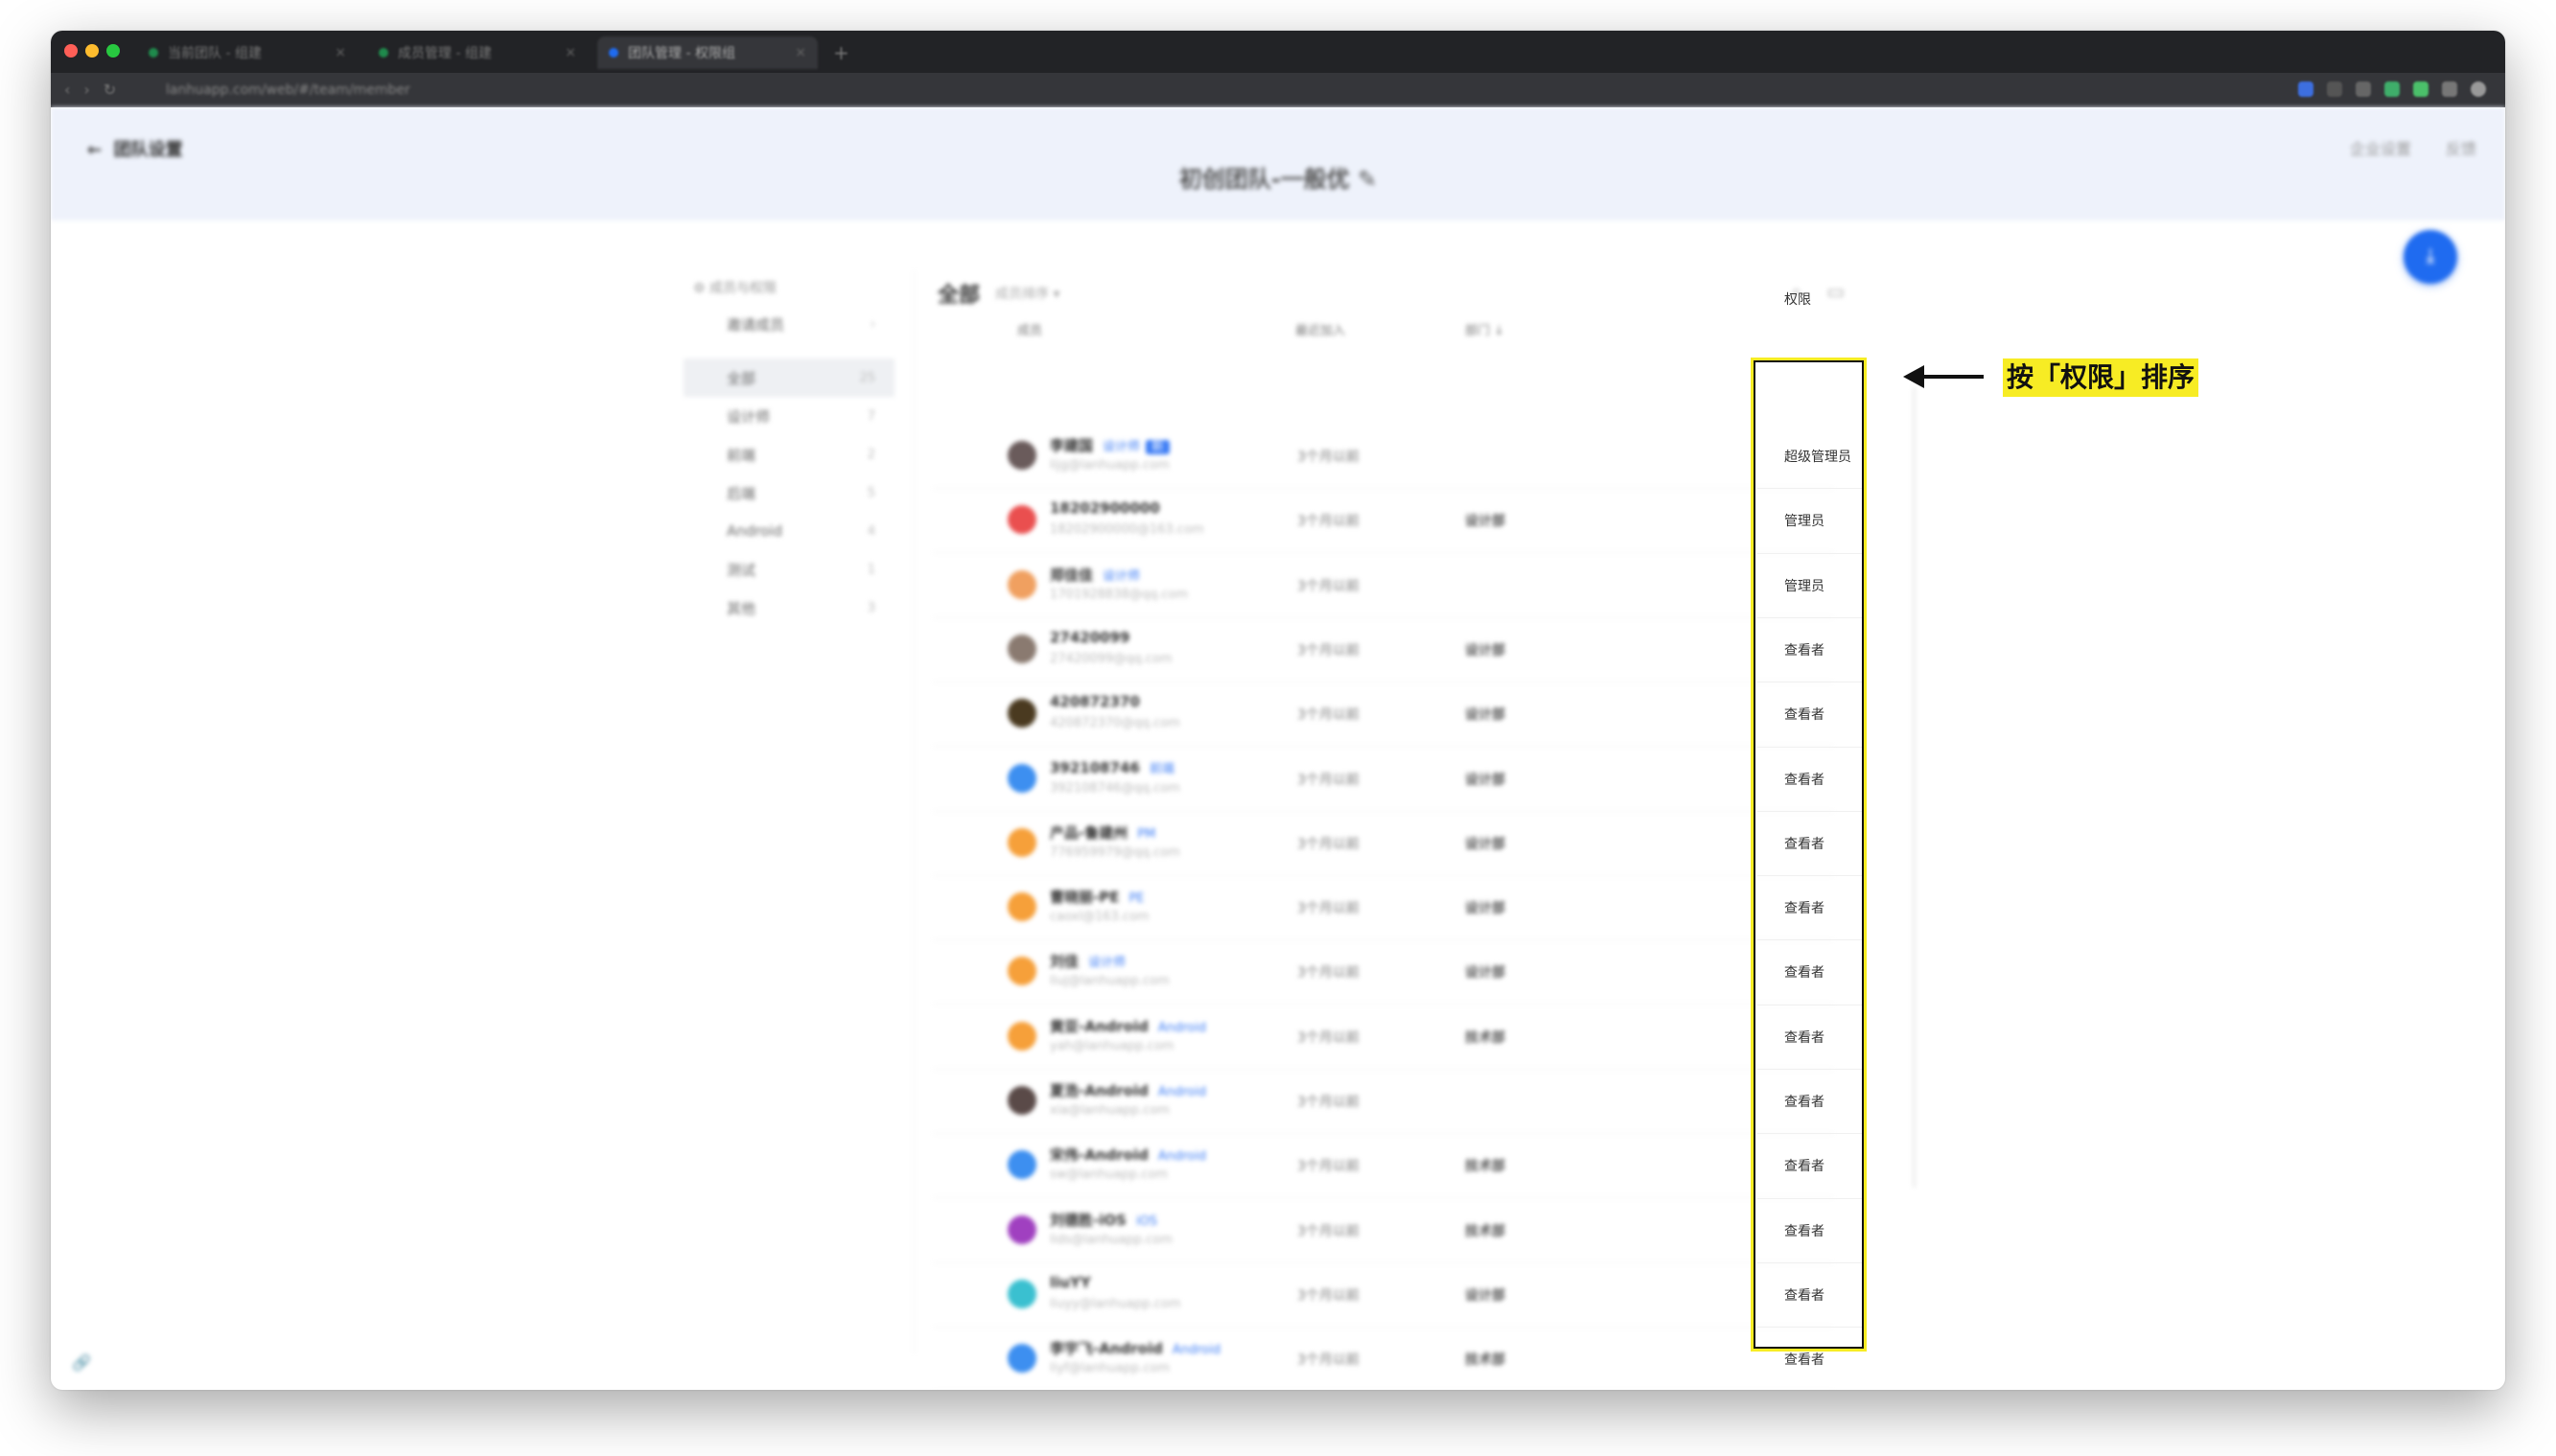 The image size is (2556, 1456). Describe the element at coordinates (1095, 702) in the screenshot. I see `member-name-text: 420872370` at that location.